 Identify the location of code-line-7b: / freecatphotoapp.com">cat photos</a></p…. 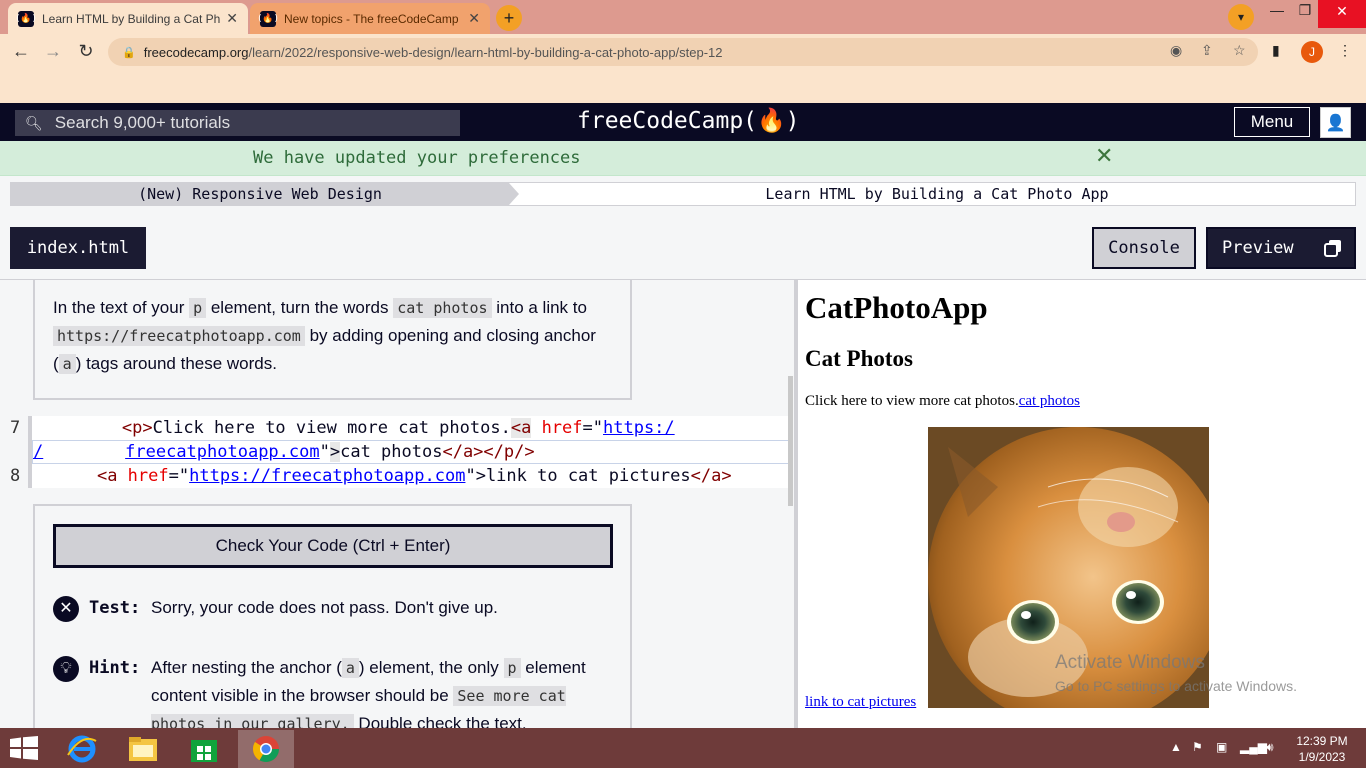
(284, 452).